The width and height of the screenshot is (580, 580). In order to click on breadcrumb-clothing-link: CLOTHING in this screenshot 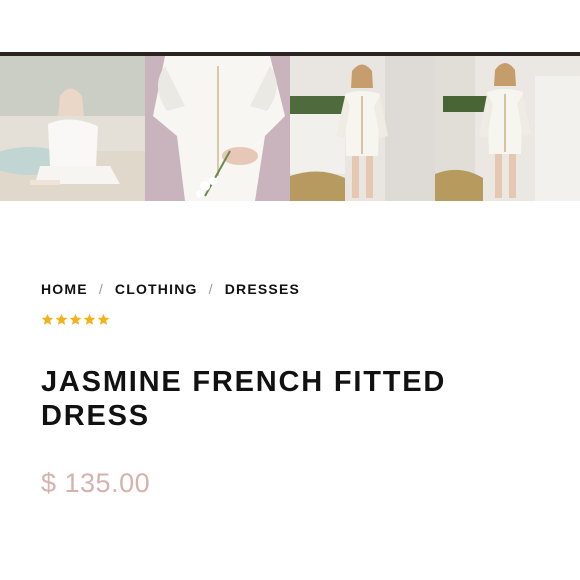, I will do `click(156, 289)`.